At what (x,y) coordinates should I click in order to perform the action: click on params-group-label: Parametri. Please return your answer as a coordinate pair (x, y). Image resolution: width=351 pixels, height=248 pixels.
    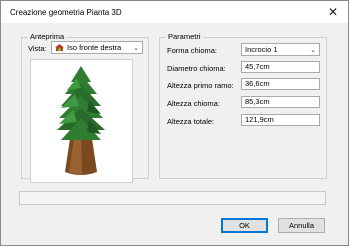
    Looking at the image, I should click on (184, 36).